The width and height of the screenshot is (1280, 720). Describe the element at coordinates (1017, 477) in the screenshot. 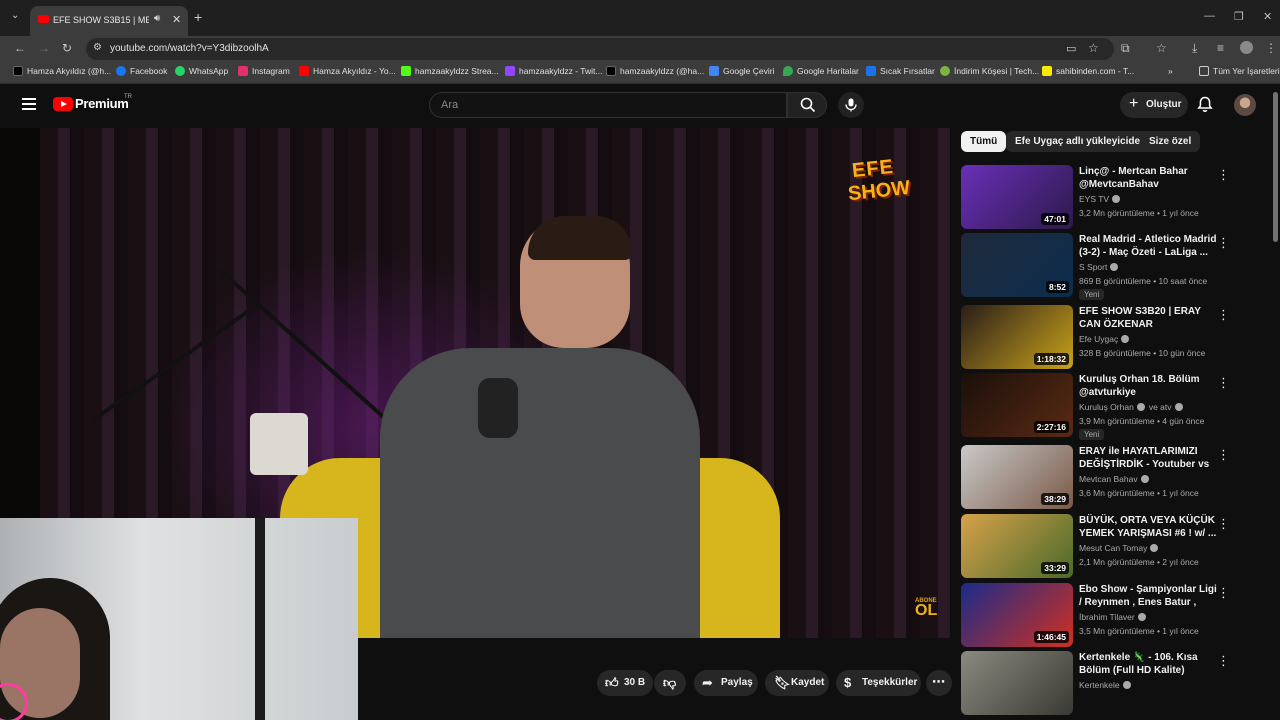

I see `video-thumbnail: 38:29` at that location.